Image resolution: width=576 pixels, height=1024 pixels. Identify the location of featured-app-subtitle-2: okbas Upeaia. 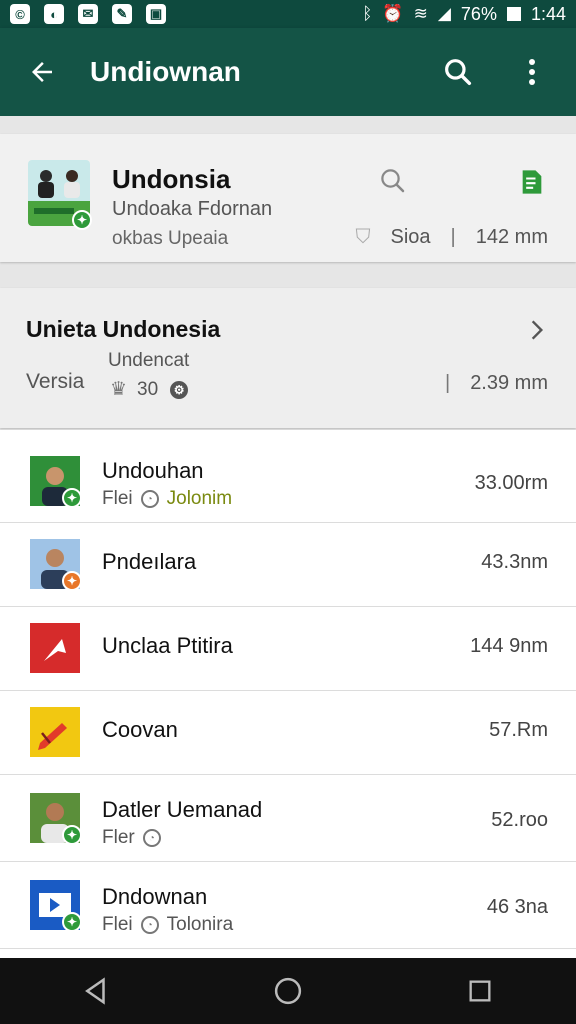
(170, 238).